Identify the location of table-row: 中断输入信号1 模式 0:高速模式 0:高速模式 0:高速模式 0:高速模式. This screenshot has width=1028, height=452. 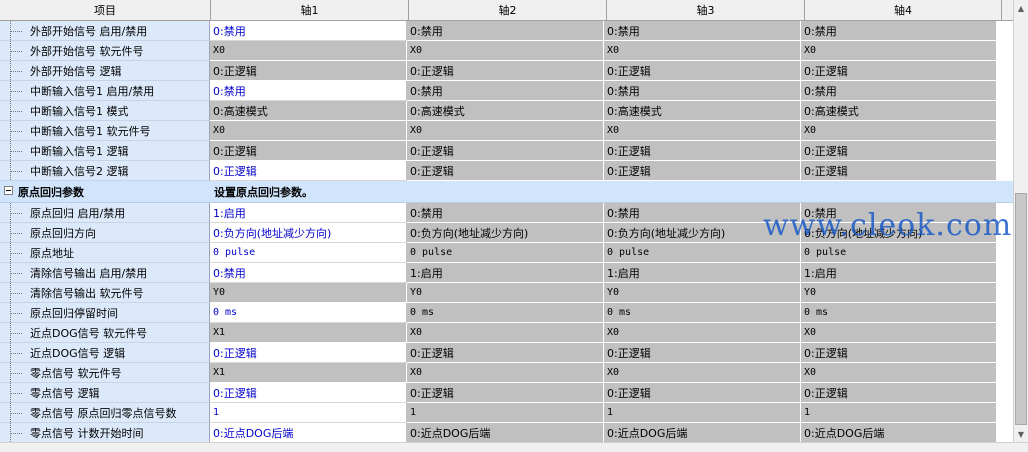
(506, 111).